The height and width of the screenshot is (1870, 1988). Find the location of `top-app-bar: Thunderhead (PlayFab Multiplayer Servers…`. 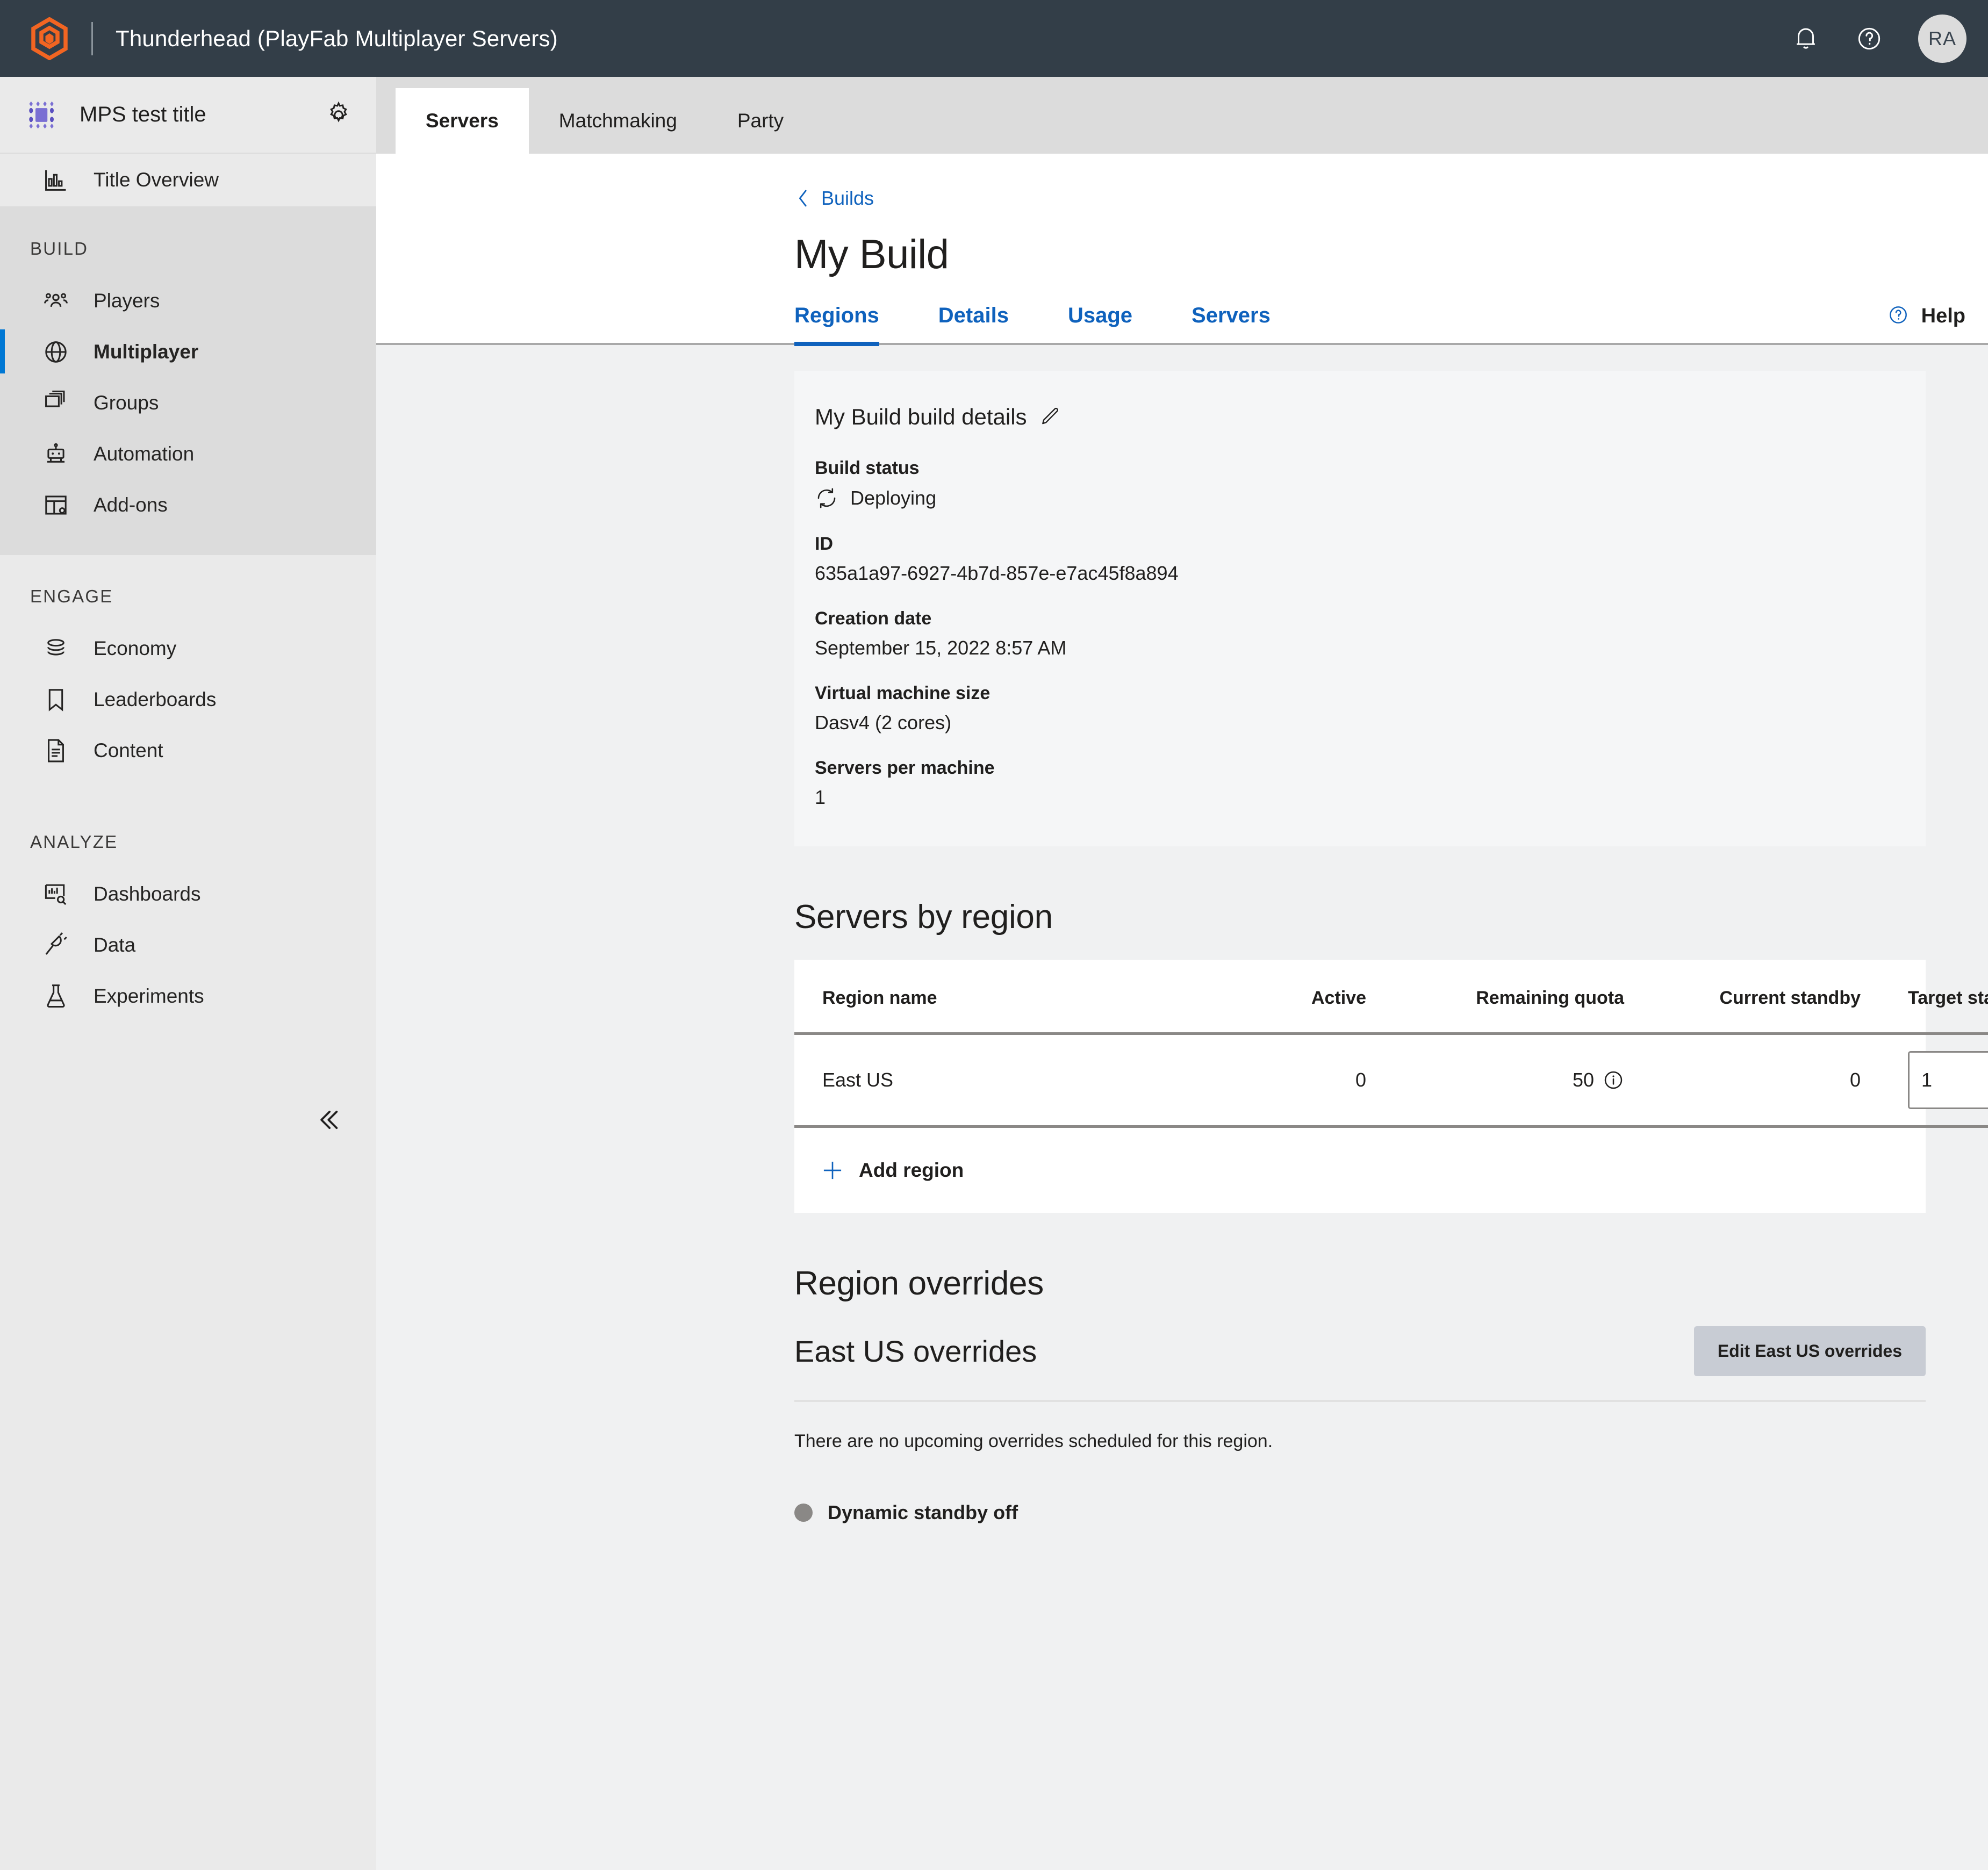

top-app-bar: Thunderhead (PlayFab Multiplayer Servers… is located at coordinates (994, 38).